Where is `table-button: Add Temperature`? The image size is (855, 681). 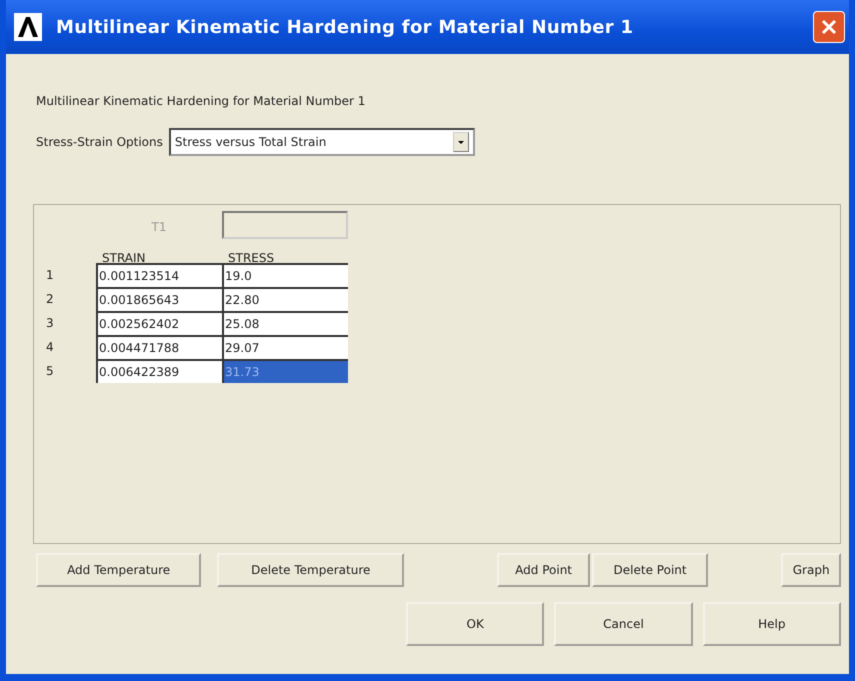 table-button: Add Temperature is located at coordinates (119, 570).